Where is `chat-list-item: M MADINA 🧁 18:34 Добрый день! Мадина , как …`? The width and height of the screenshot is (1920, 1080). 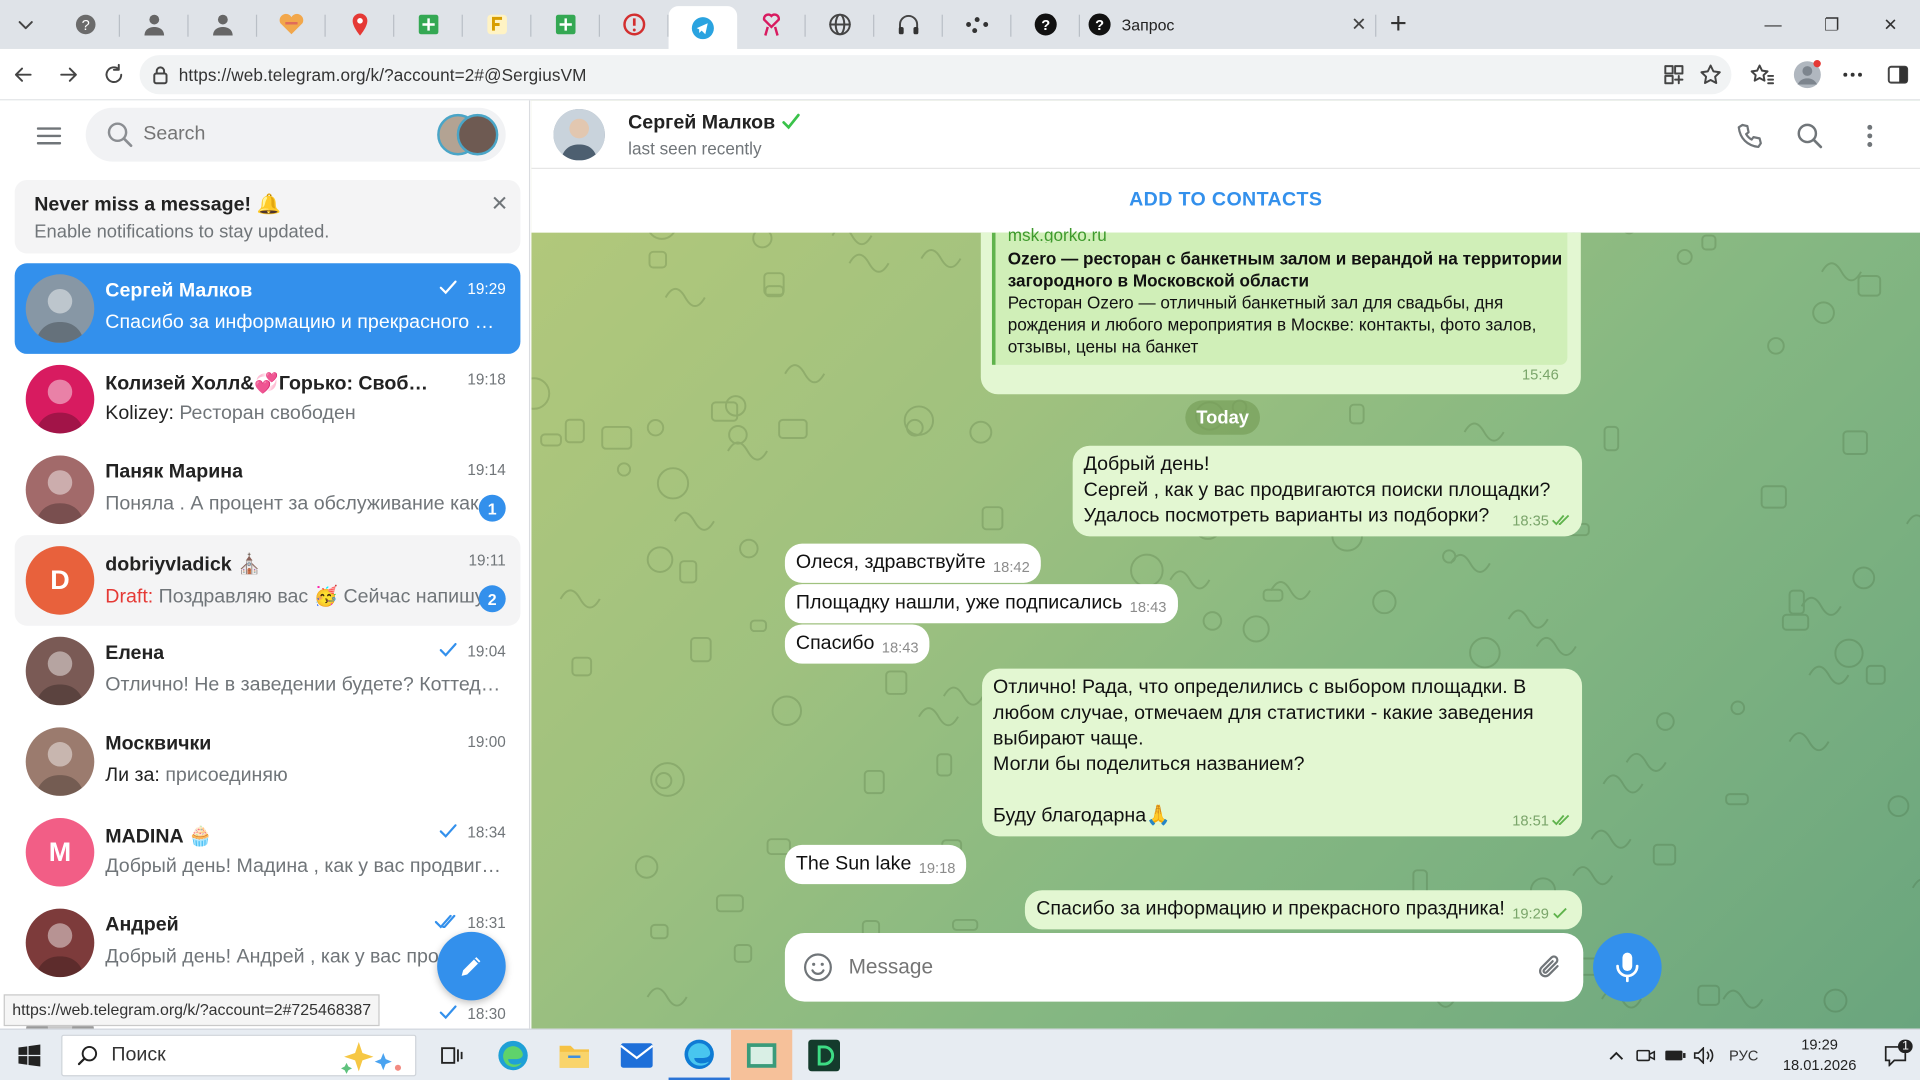
chat-list-item: M MADINA 🧁 18:34 Добрый день! Мадина , как … is located at coordinates (268, 852).